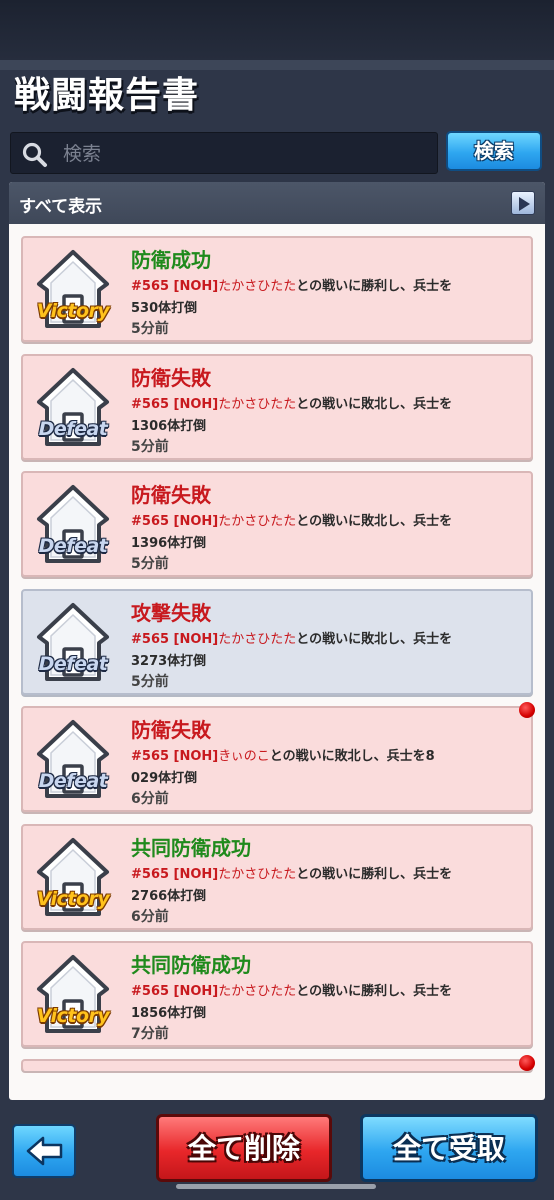  I want to click on search-box, so click(224, 153).